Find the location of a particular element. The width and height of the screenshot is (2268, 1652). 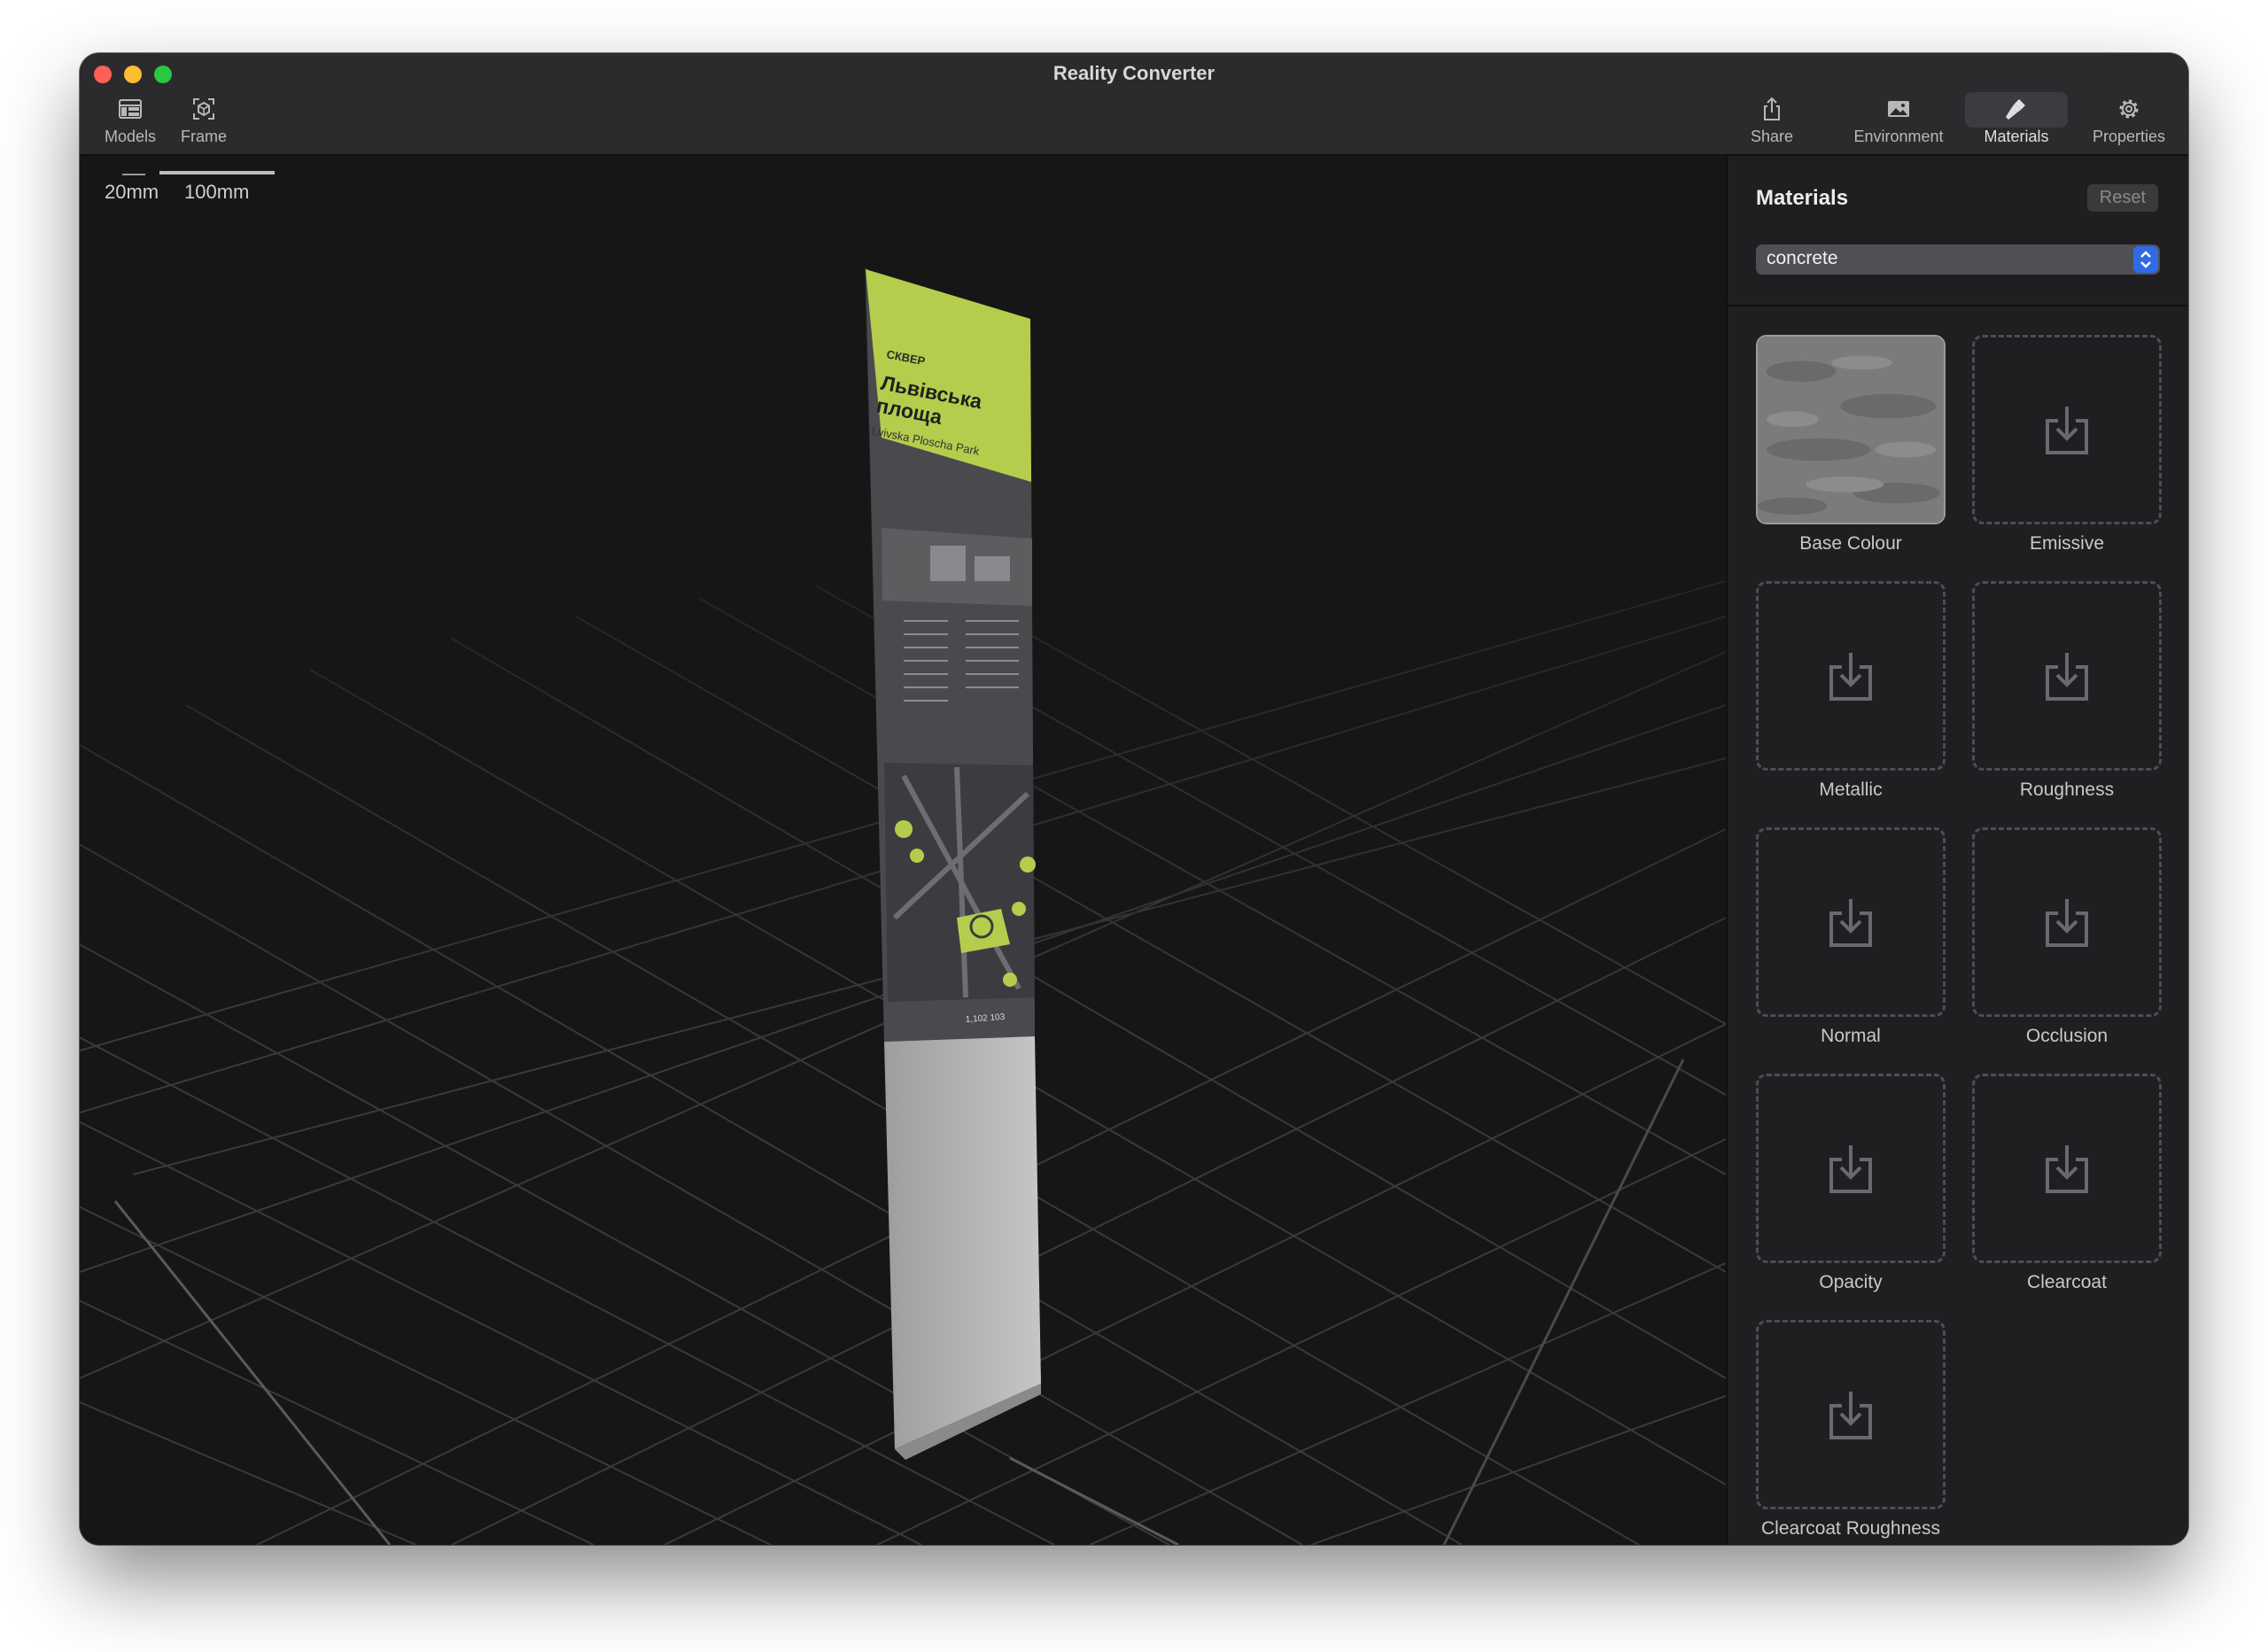

roughness-slot: Roughness is located at coordinates (2067, 691).